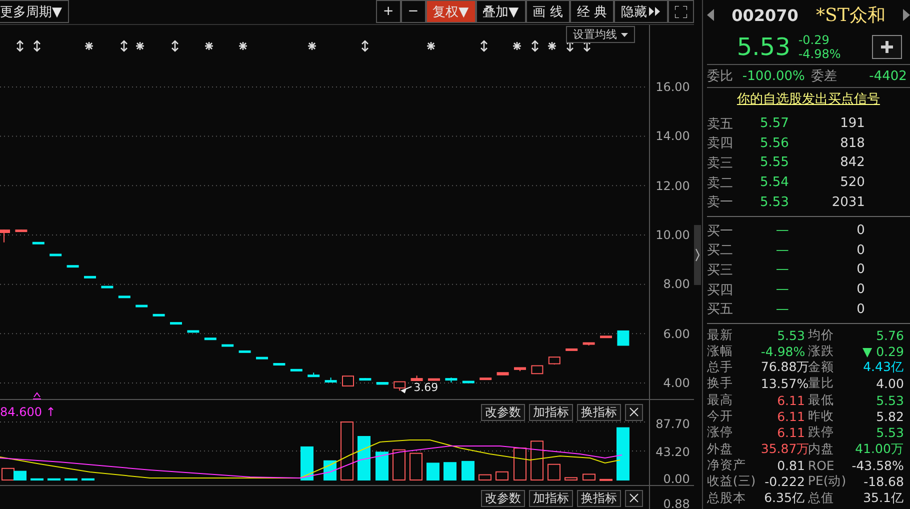 This screenshot has width=910, height=509. Describe the element at coordinates (548, 11) in the screenshot. I see `toolbar-button: 画 线` at that location.